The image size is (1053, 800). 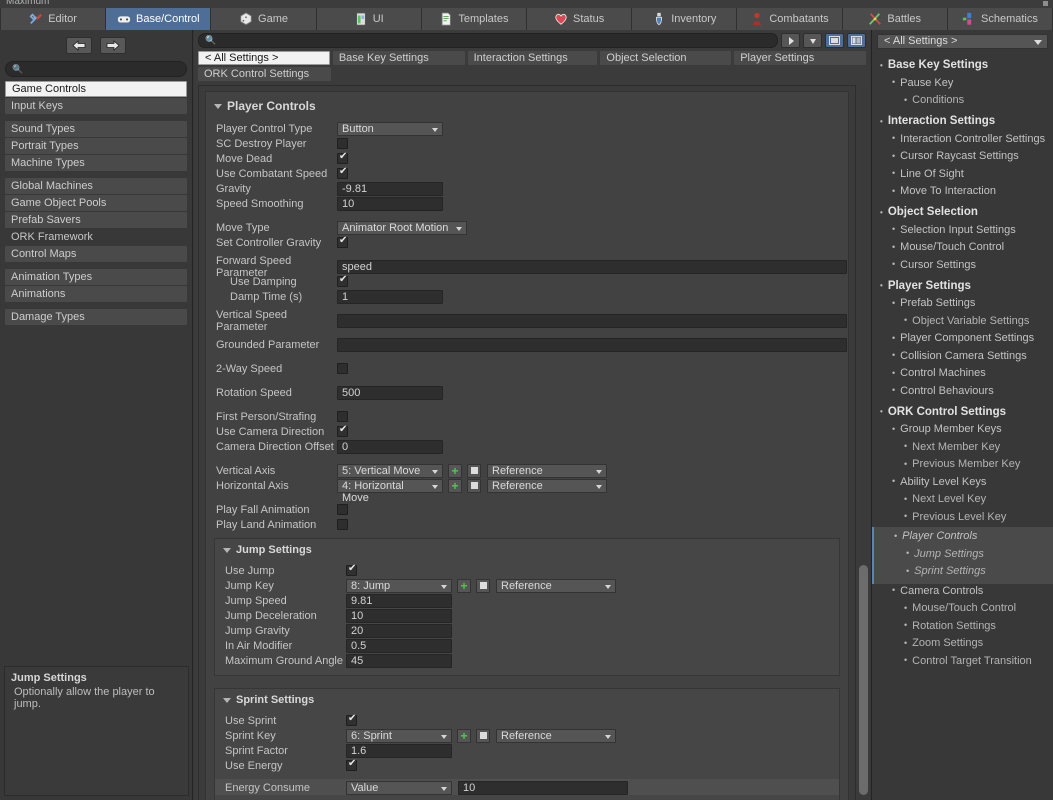 What do you see at coordinates (96, 129) in the screenshot?
I see `sidebar-item-sound-types: Sound Types` at bounding box center [96, 129].